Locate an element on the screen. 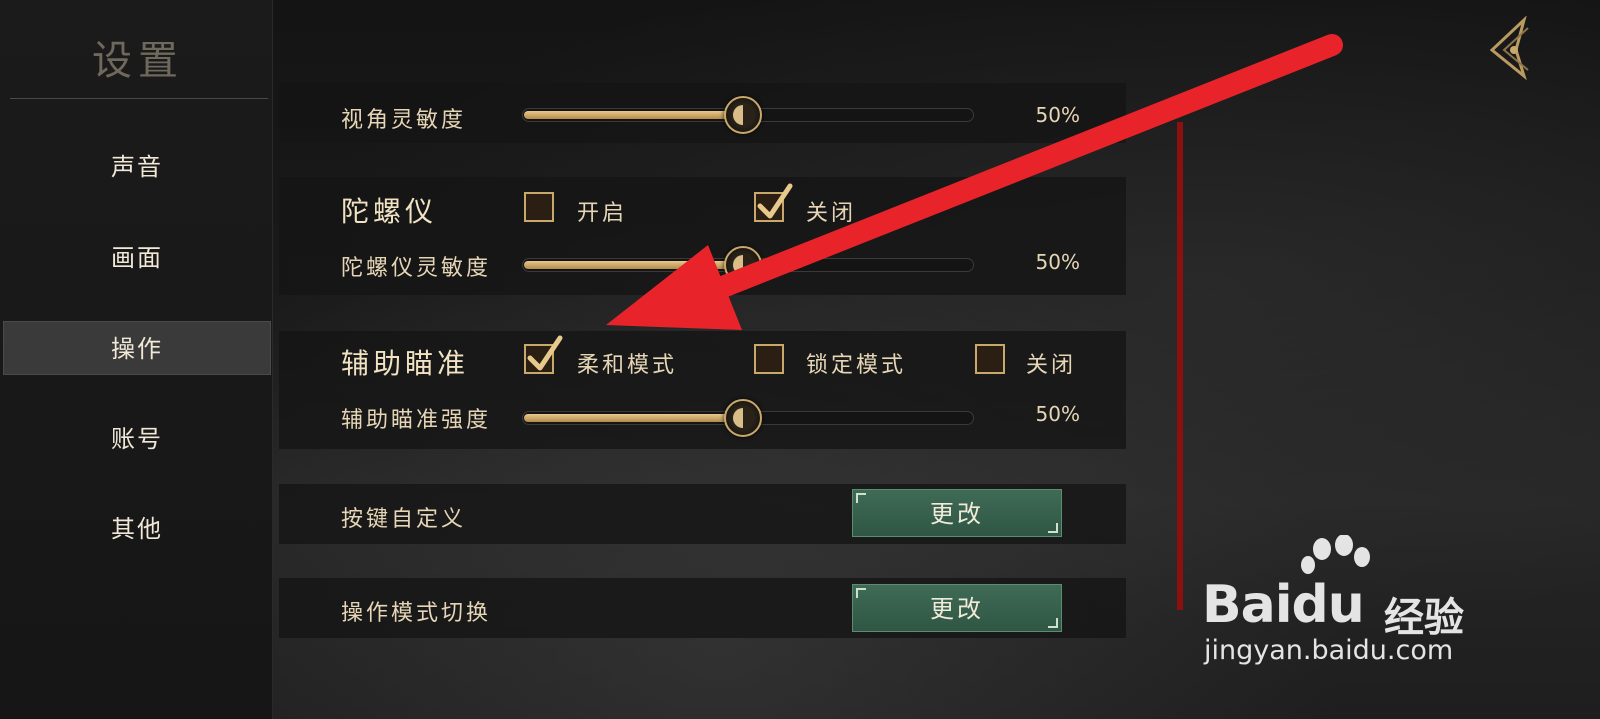  sidebar-item-other: 其他 is located at coordinates (137, 529).